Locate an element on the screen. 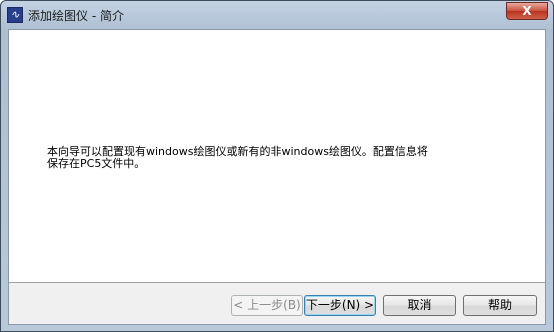  title-bar: ∿ 添加绘图仪 - 简介 X is located at coordinates (277, 15).